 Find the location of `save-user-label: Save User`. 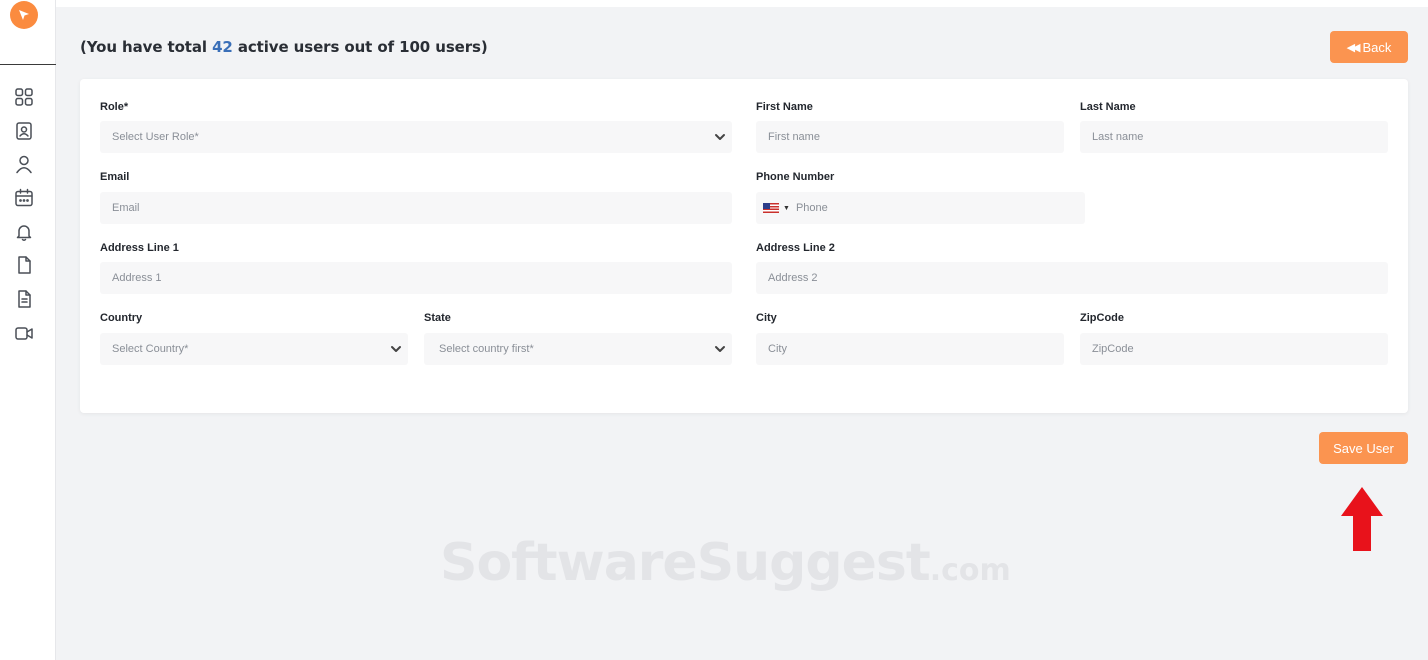

save-user-label: Save User is located at coordinates (1363, 448).